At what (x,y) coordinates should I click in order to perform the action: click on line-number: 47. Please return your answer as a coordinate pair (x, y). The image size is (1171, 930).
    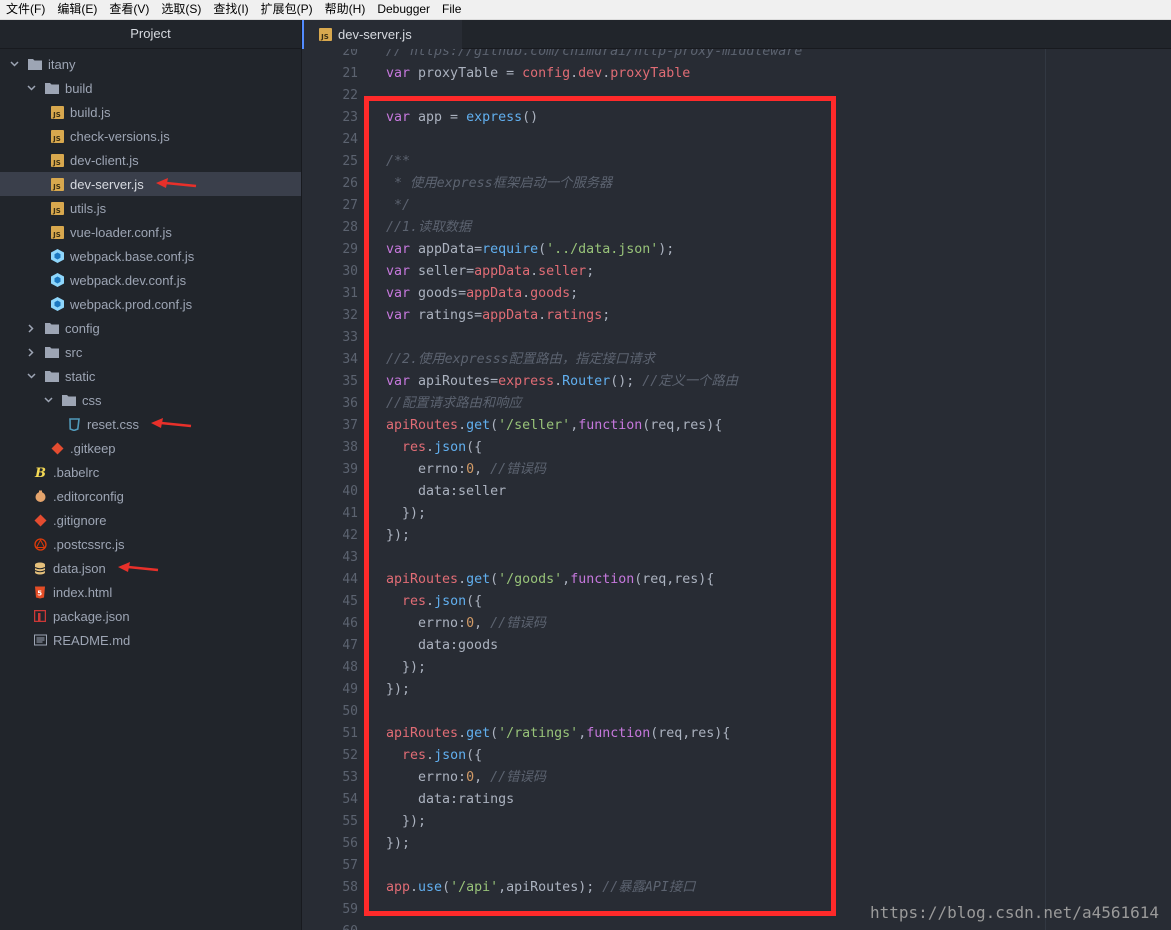
    Looking at the image, I should click on (350, 645).